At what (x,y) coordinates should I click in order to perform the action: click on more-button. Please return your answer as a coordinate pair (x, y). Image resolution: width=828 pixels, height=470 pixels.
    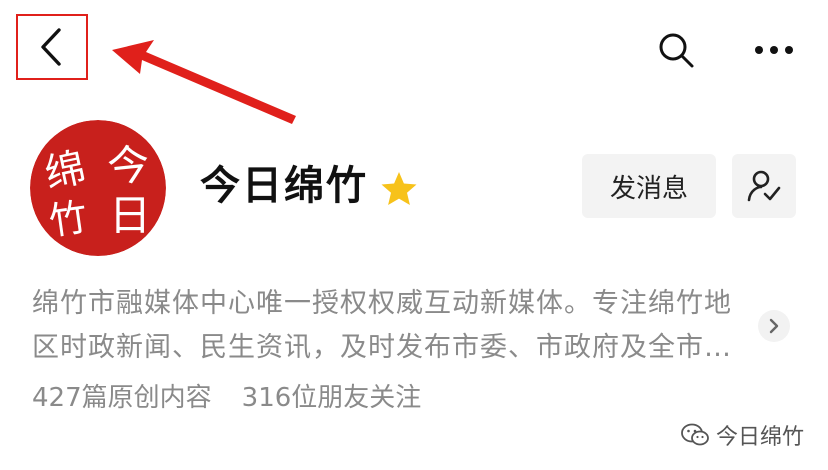
    Looking at the image, I should click on (774, 50).